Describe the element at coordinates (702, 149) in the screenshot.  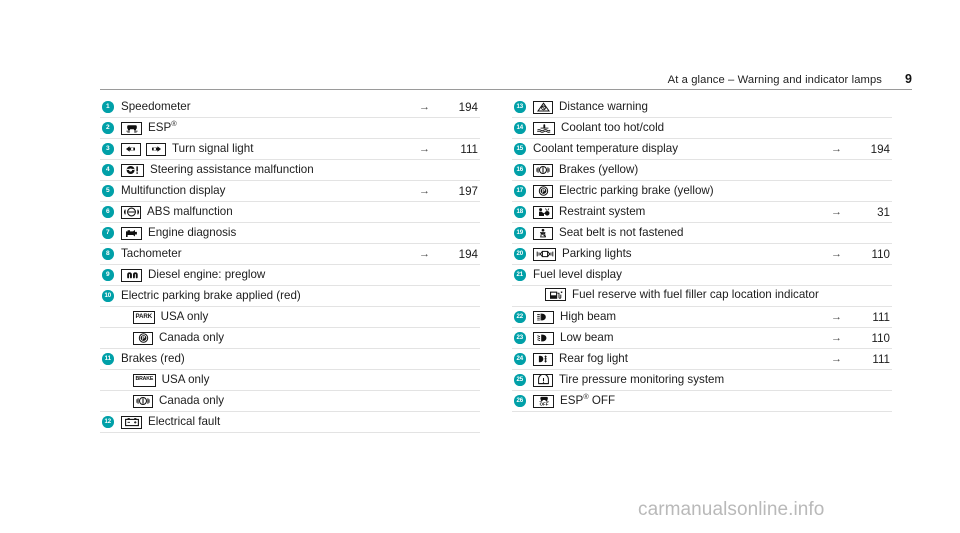
I see `table-row: 15 Coolant temperature display → 194` at that location.